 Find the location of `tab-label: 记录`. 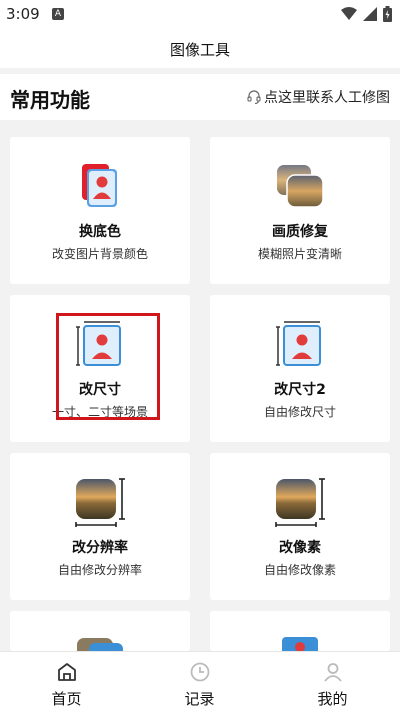

tab-label: 记录 is located at coordinates (199, 699).